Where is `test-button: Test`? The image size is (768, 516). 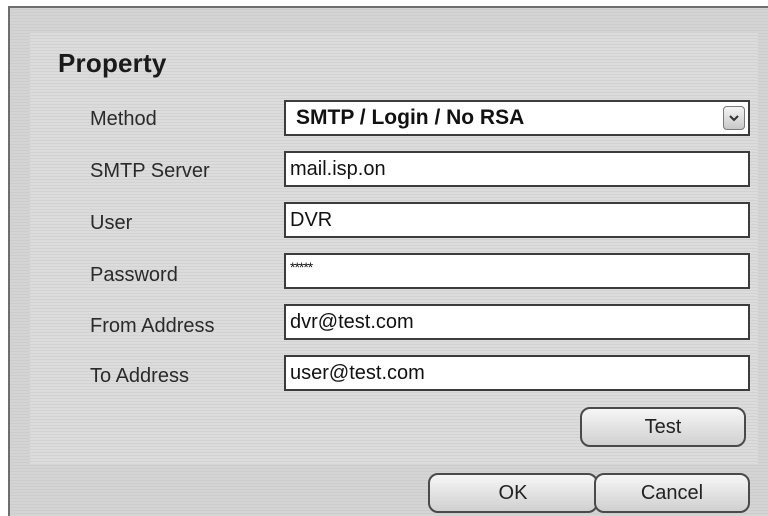 test-button: Test is located at coordinates (663, 427).